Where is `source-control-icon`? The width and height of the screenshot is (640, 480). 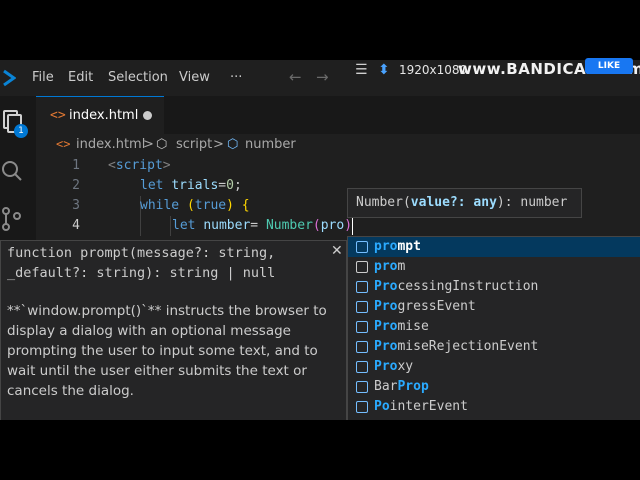
source-control-icon is located at coordinates (12, 219).